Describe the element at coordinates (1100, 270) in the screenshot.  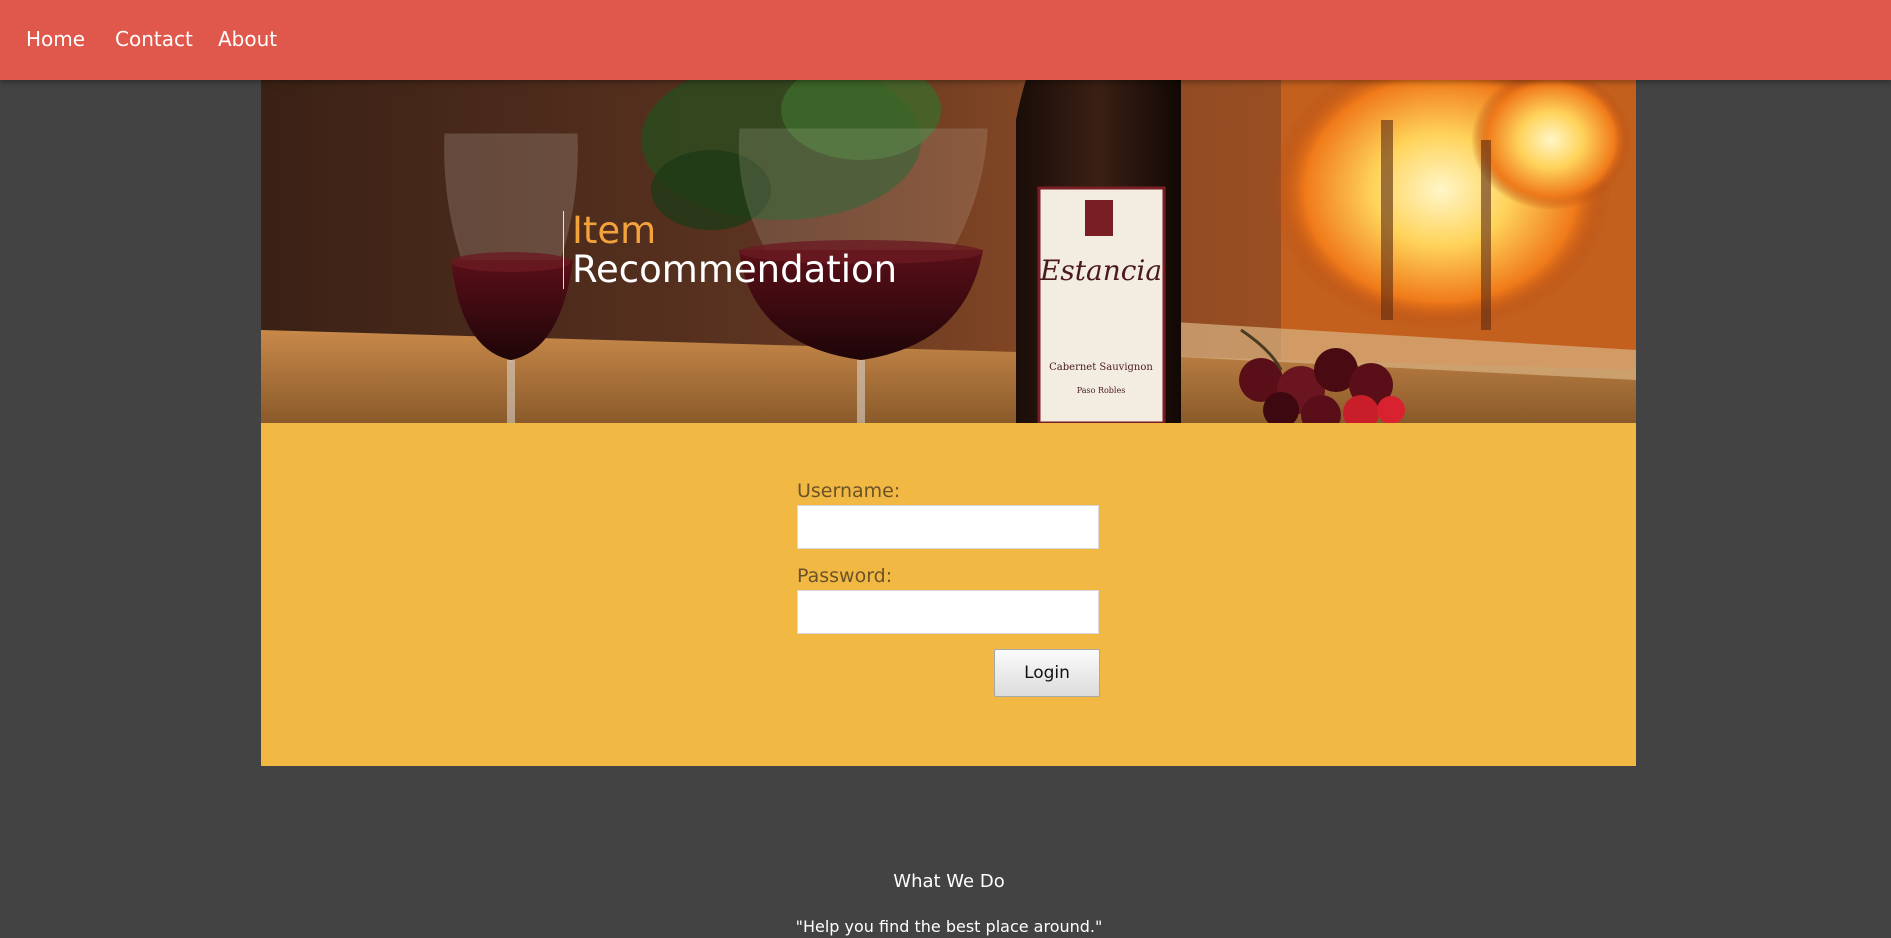
I see `bottle-label-text: Estancia` at that location.